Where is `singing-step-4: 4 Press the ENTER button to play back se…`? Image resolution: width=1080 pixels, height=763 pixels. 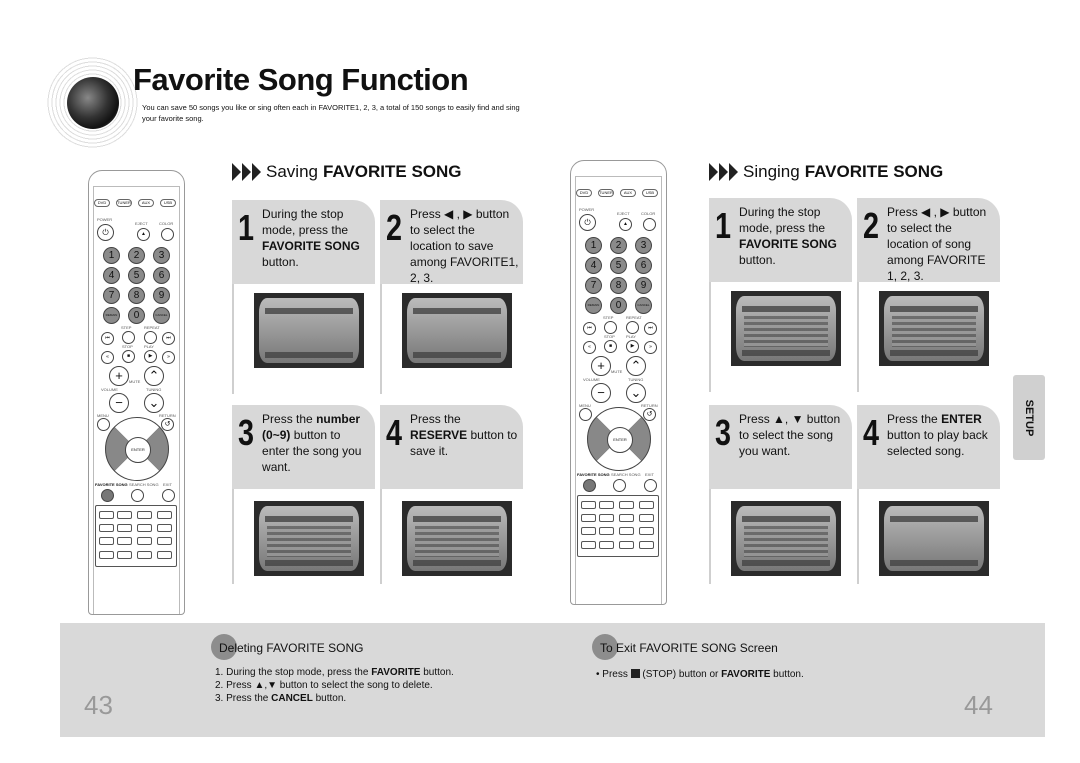 singing-step-4: 4 Press the ENTER button to play back se… is located at coordinates (928, 494).